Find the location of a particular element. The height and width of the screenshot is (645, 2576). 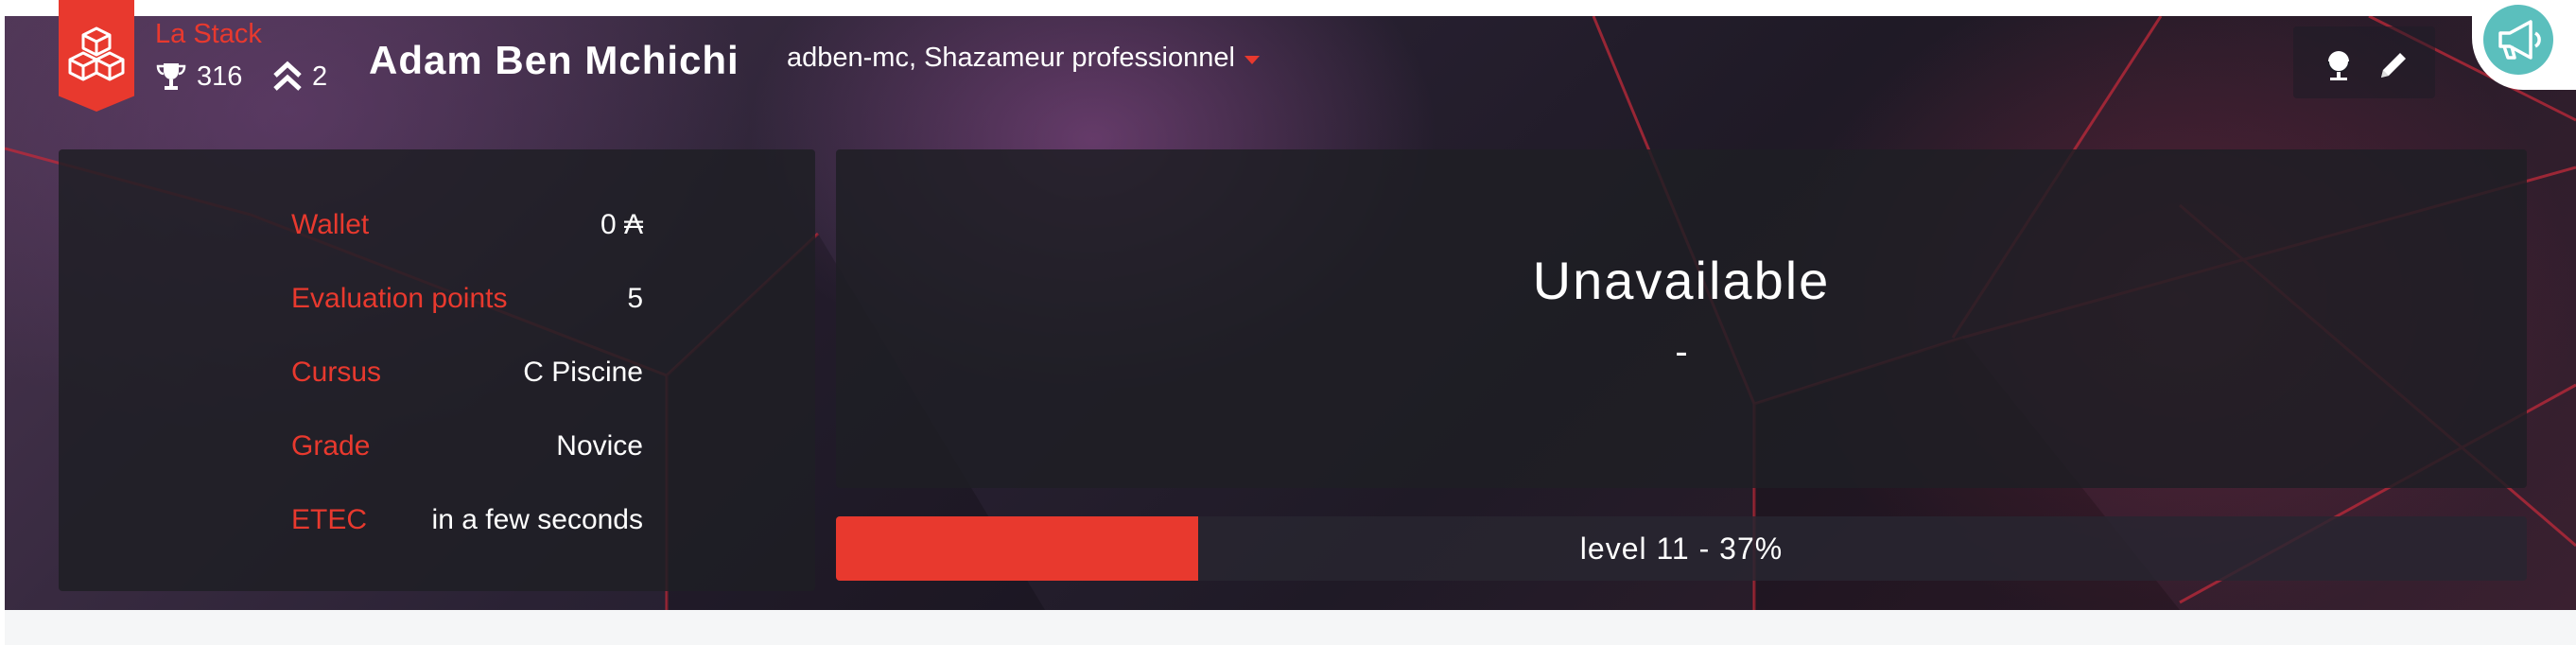

info-row-cursus: Cursus C Piscine is located at coordinates (467, 373).